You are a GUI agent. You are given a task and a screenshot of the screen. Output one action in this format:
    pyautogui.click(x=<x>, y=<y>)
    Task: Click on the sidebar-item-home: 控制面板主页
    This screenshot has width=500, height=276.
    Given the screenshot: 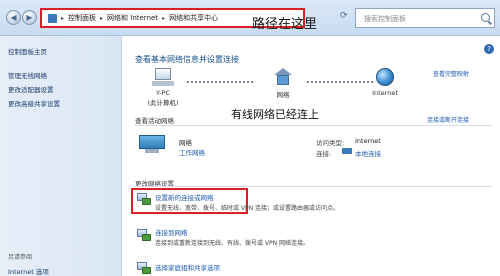 What is the action you would take?
    pyautogui.click(x=27, y=51)
    